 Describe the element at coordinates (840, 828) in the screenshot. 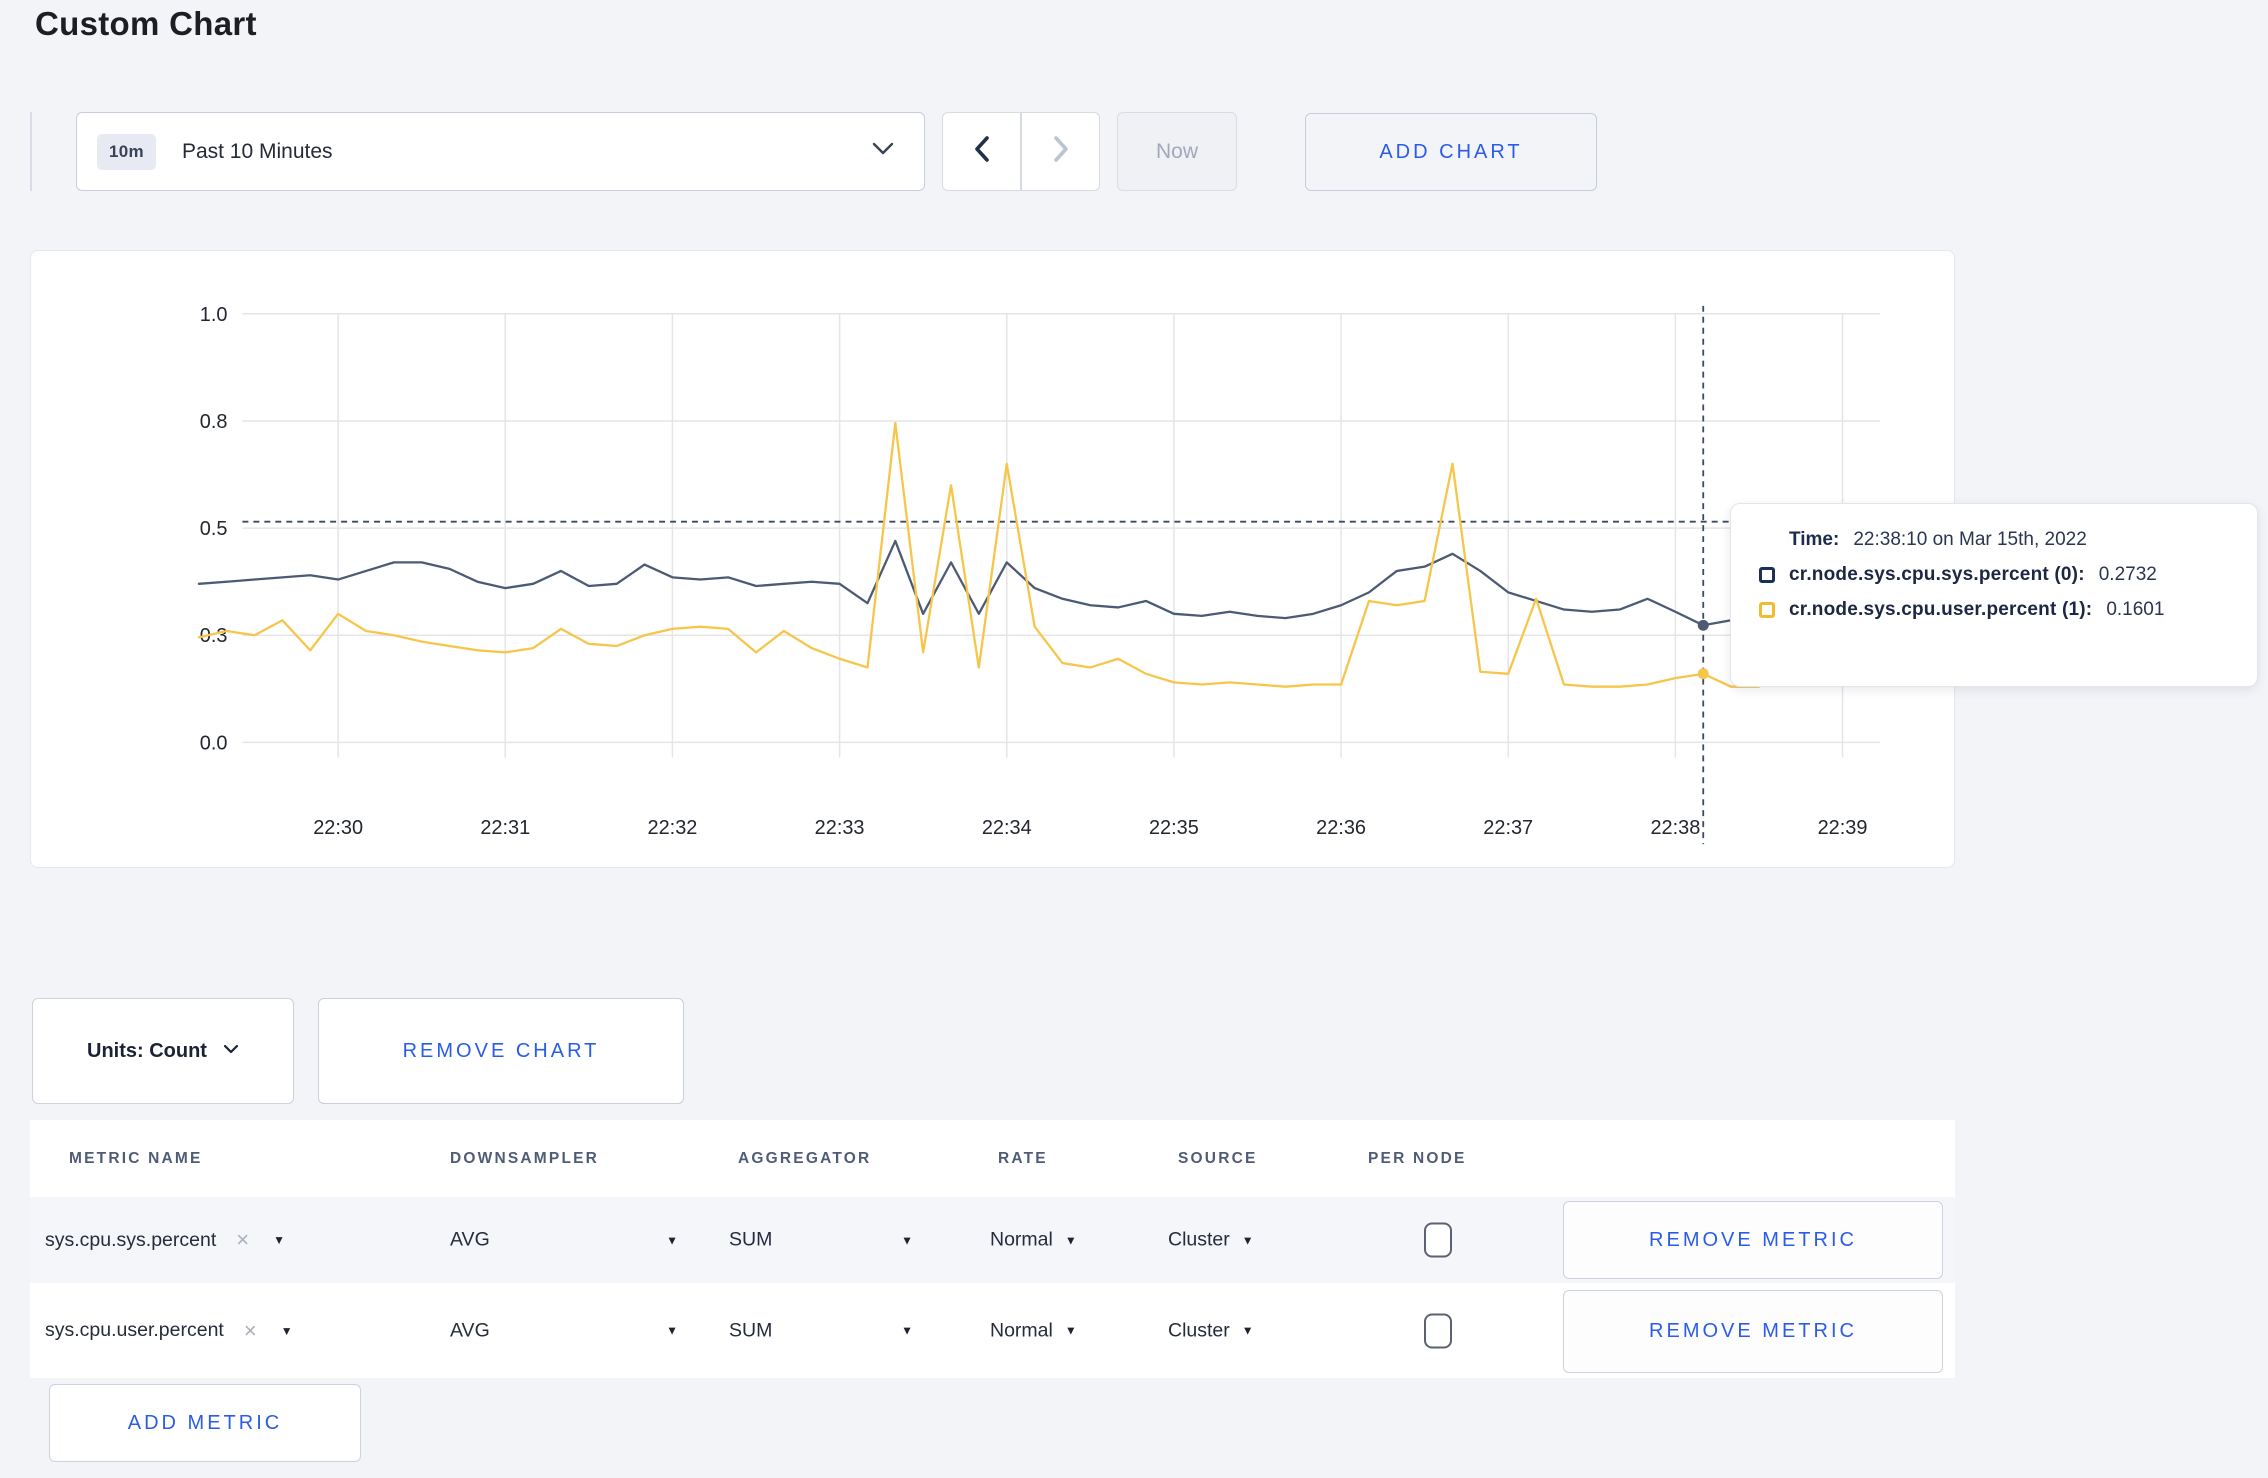

I see `svg-text: 22:33` at that location.